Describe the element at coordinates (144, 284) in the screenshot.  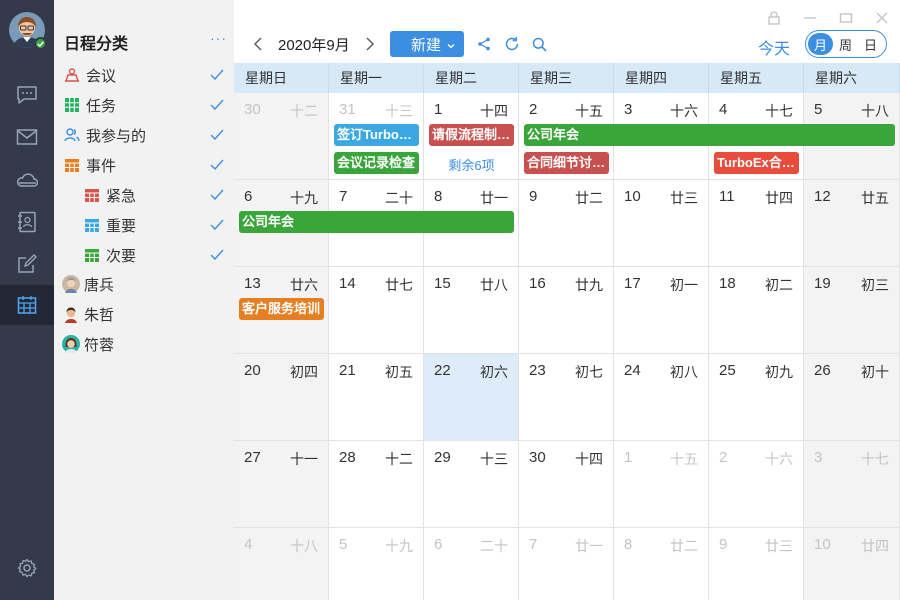
I see `person-item-tangbing: 唐兵` at that location.